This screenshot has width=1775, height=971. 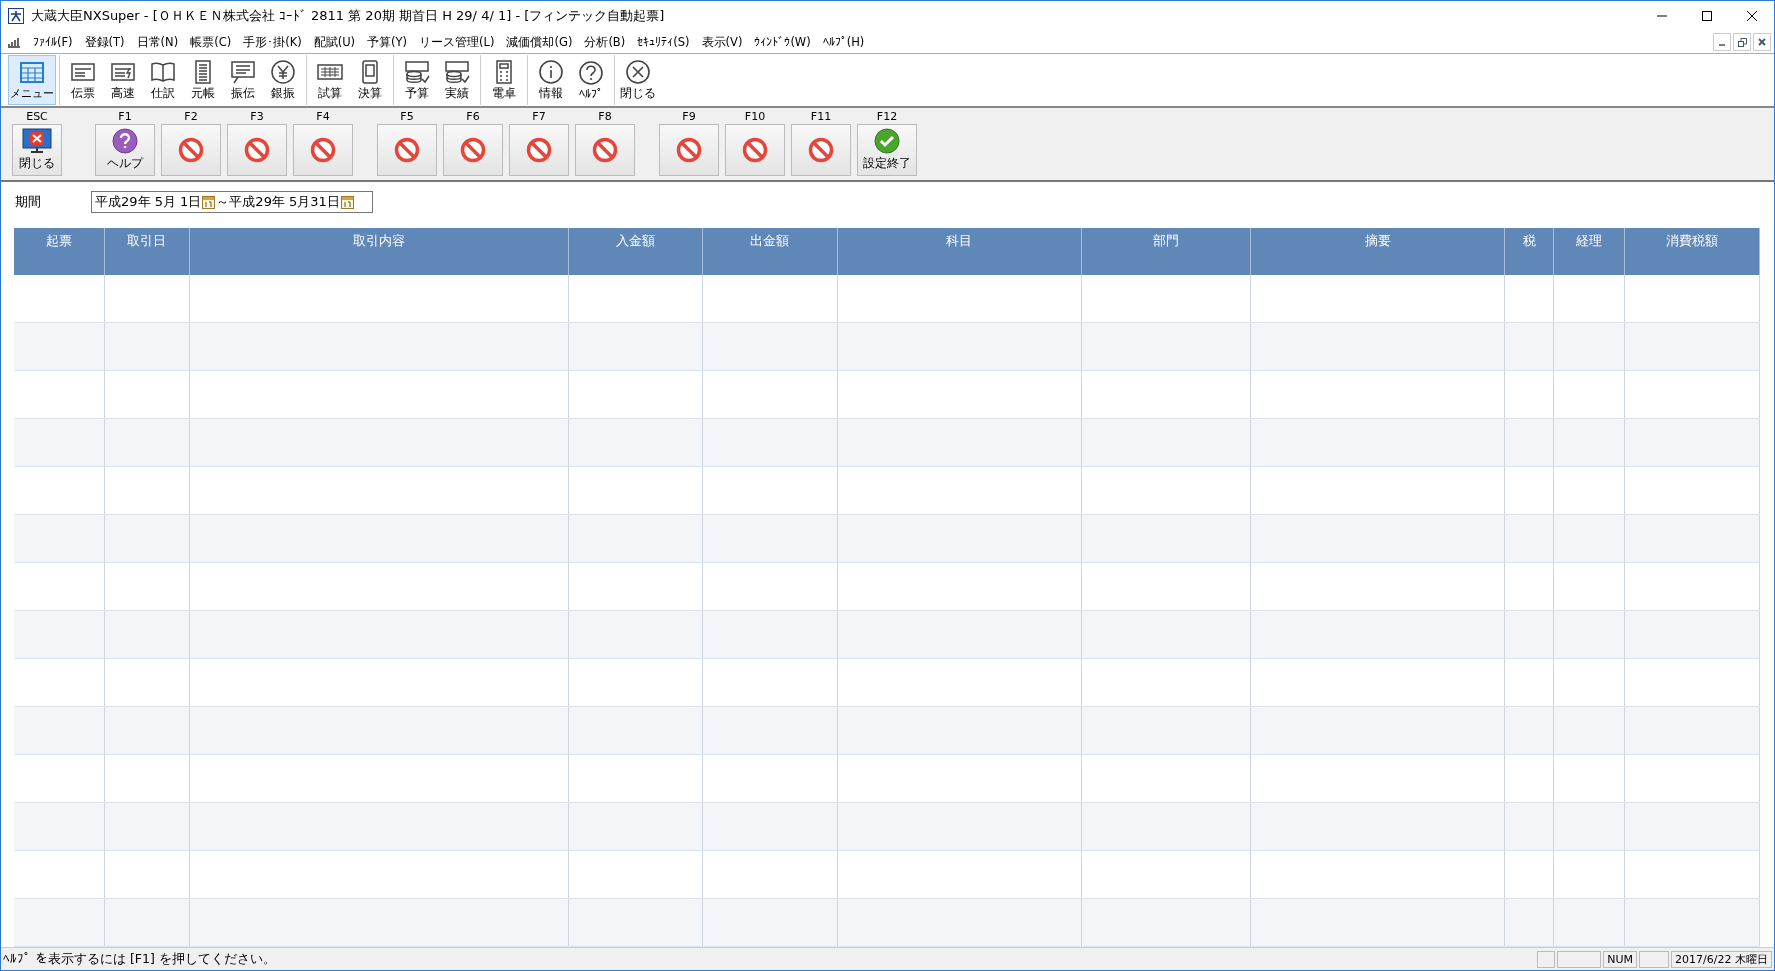 What do you see at coordinates (407, 117) in the screenshot?
I see `key-label: F5` at bounding box center [407, 117].